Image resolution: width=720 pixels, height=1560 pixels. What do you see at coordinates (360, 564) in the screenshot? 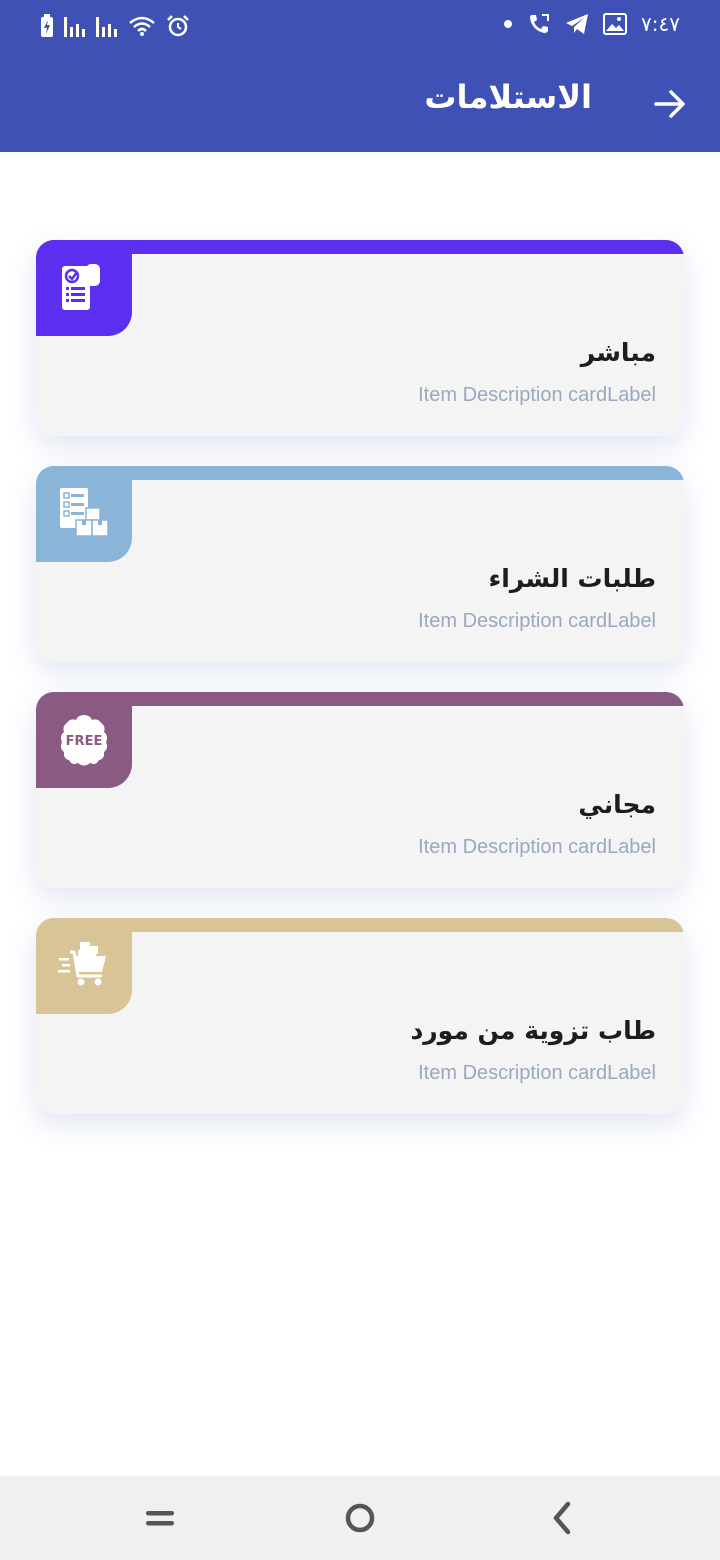
I see `card-purchase-requests: طلبات الشراء Item Description cardLabel` at bounding box center [360, 564].